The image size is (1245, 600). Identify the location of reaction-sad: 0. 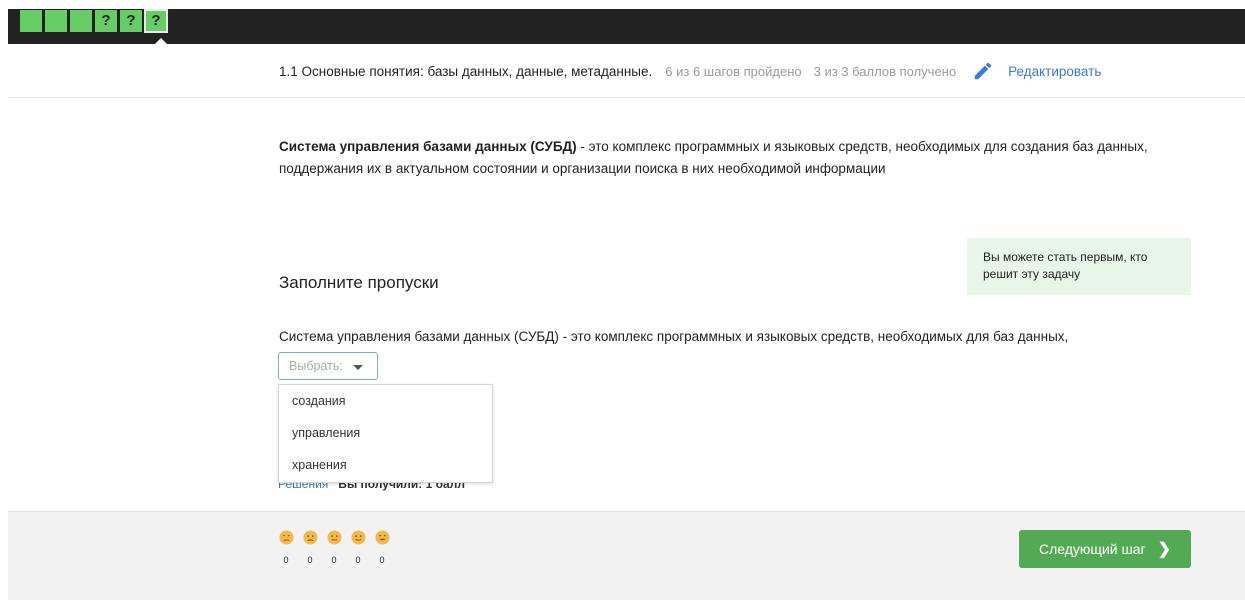
(310, 547).